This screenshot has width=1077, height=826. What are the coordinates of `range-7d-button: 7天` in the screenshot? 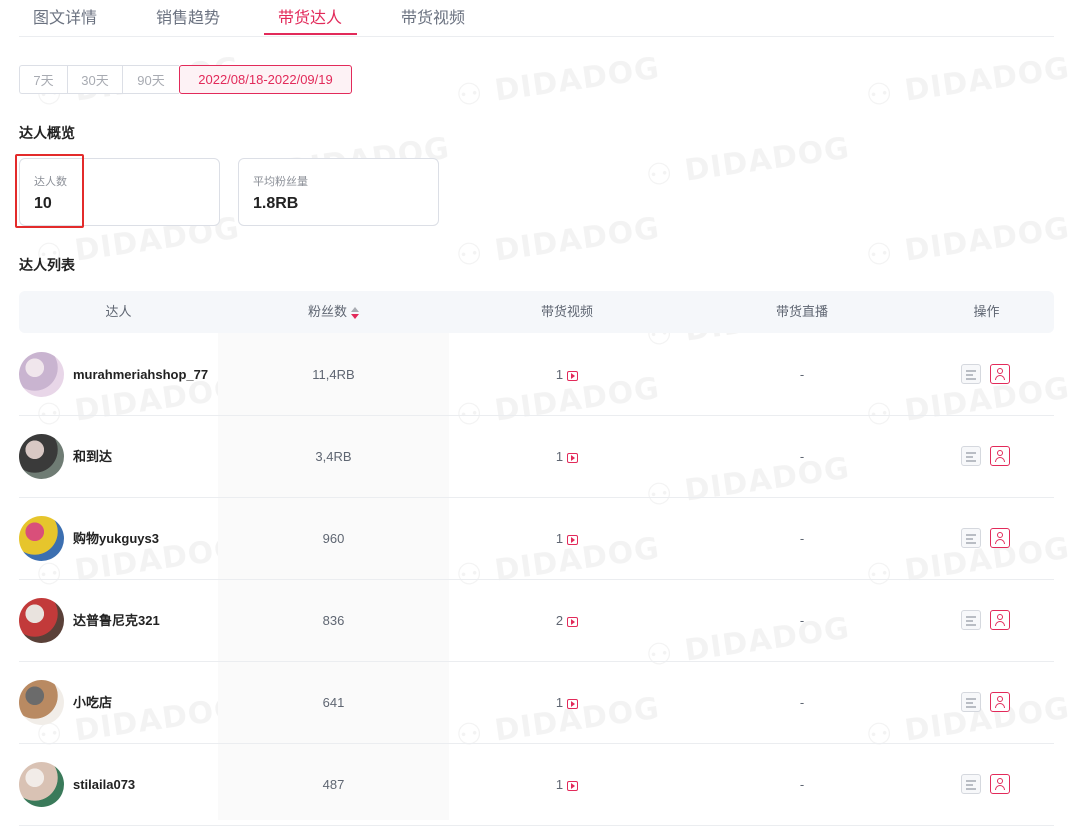 It's located at (43, 79).